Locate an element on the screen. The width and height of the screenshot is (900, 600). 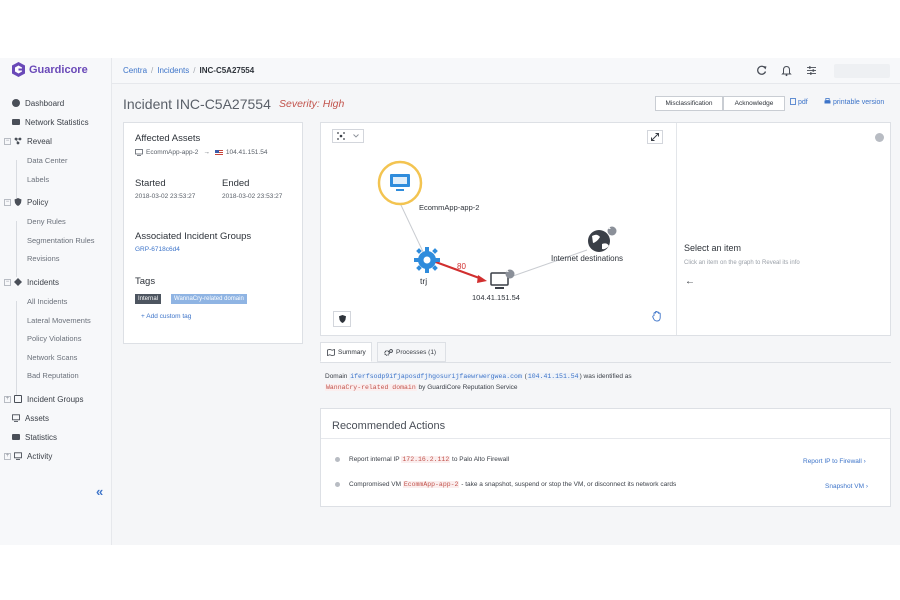
summary-ip: 104.41.151.54 is located at coordinates (553, 376).